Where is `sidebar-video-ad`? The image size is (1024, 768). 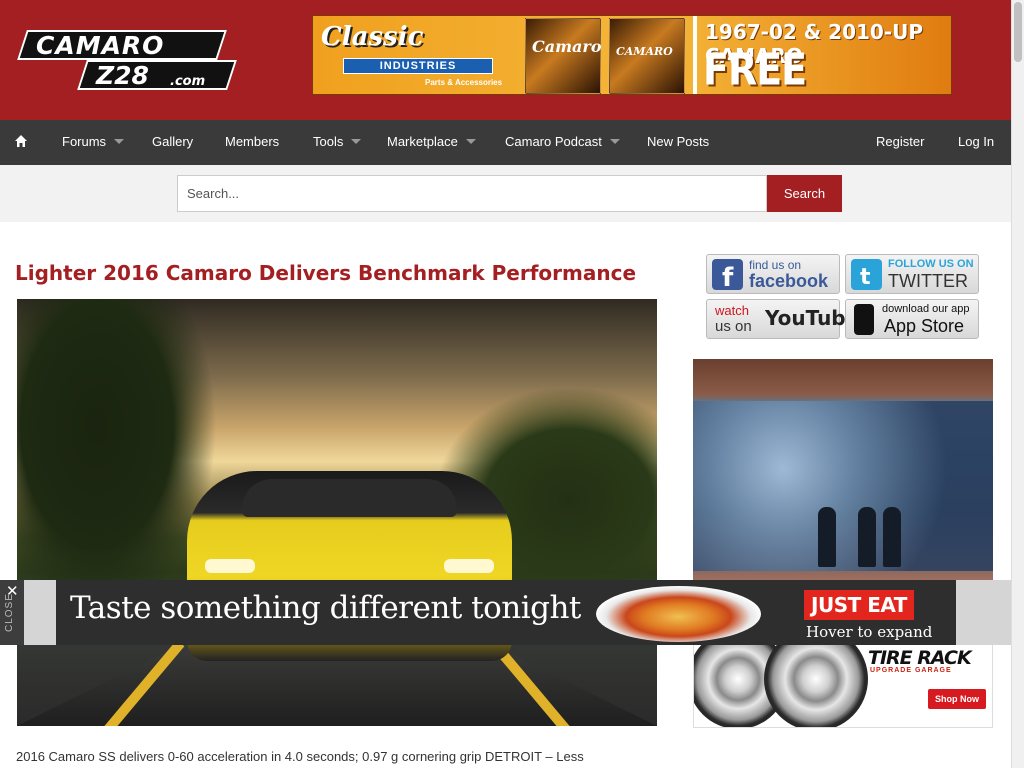 sidebar-video-ad is located at coordinates (843, 470).